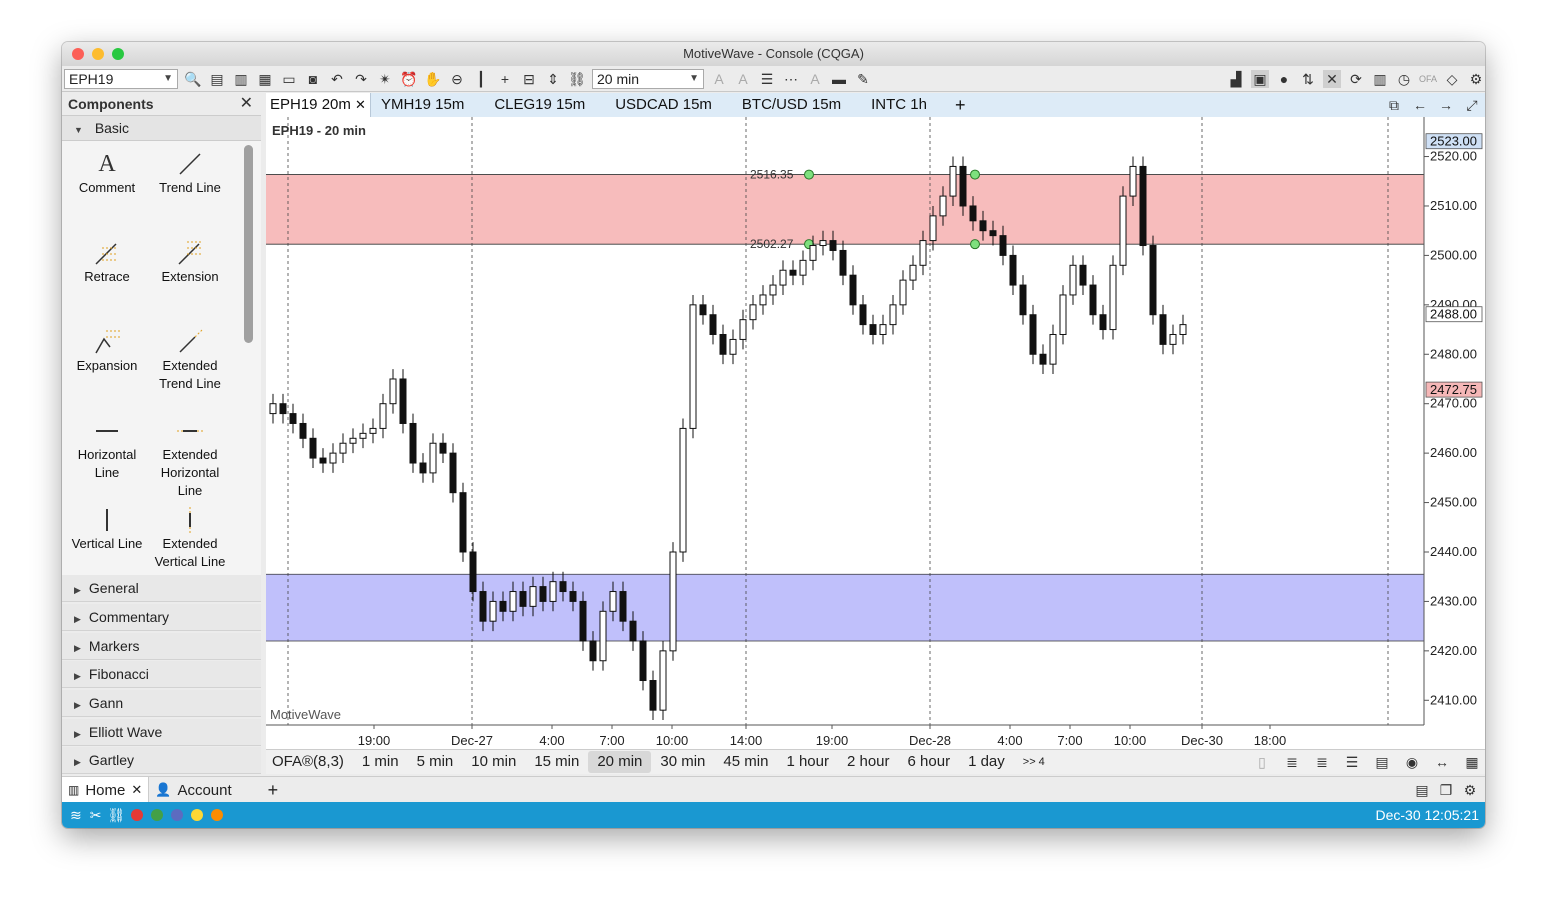 The height and width of the screenshot is (910, 1547). Describe the element at coordinates (900, 105) in the screenshot. I see `tab-intc: INTC 1h` at that location.